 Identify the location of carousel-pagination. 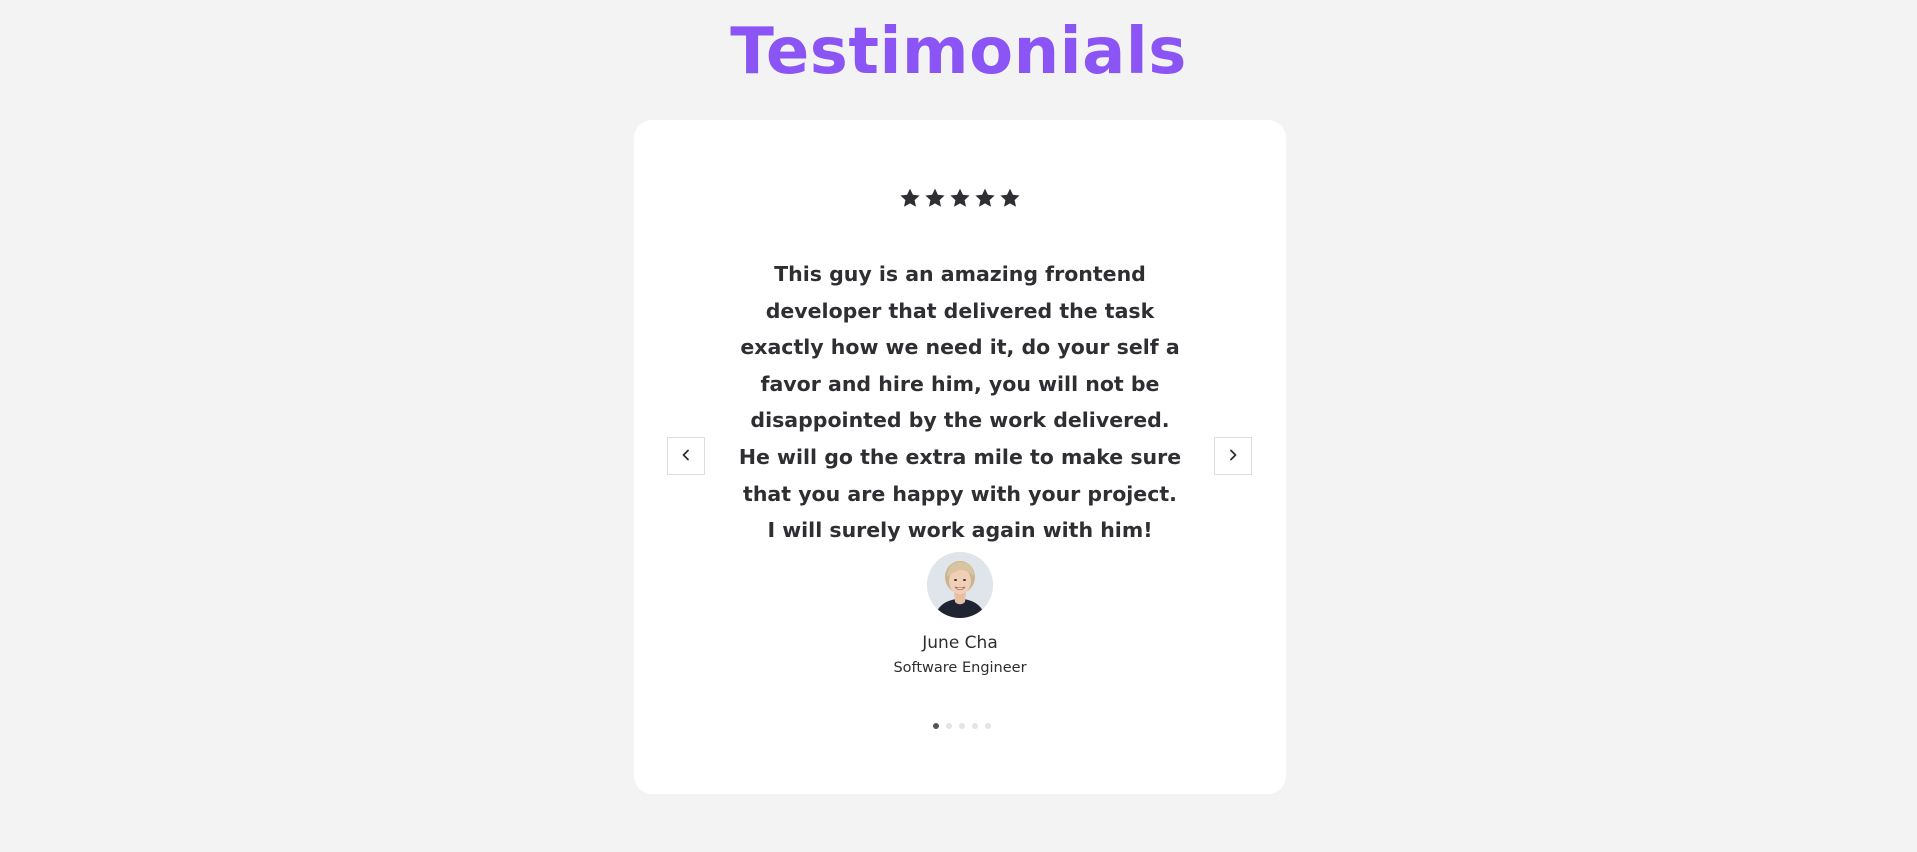
(960, 726).